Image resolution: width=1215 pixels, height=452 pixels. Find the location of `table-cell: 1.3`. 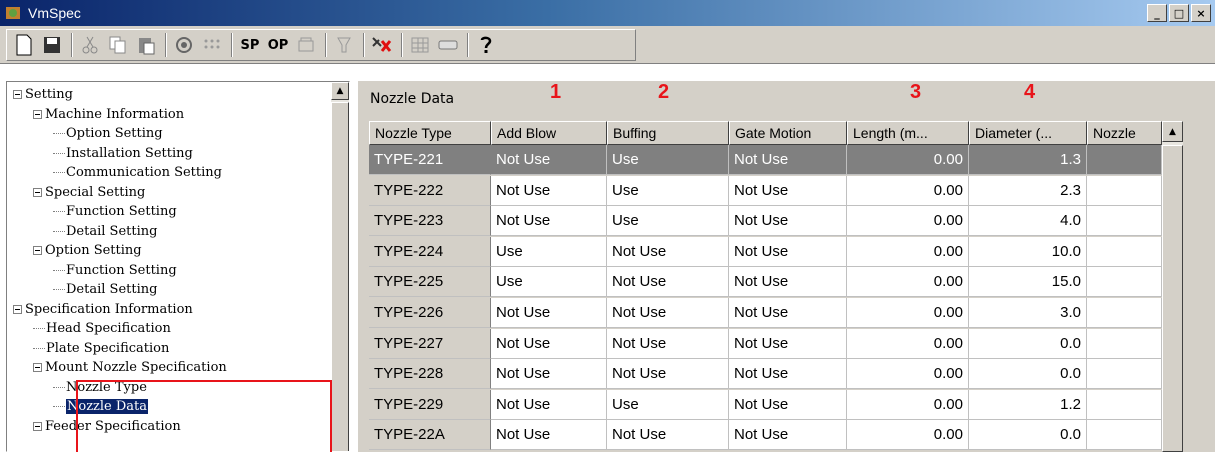

table-cell: 1.3 is located at coordinates (1028, 160).